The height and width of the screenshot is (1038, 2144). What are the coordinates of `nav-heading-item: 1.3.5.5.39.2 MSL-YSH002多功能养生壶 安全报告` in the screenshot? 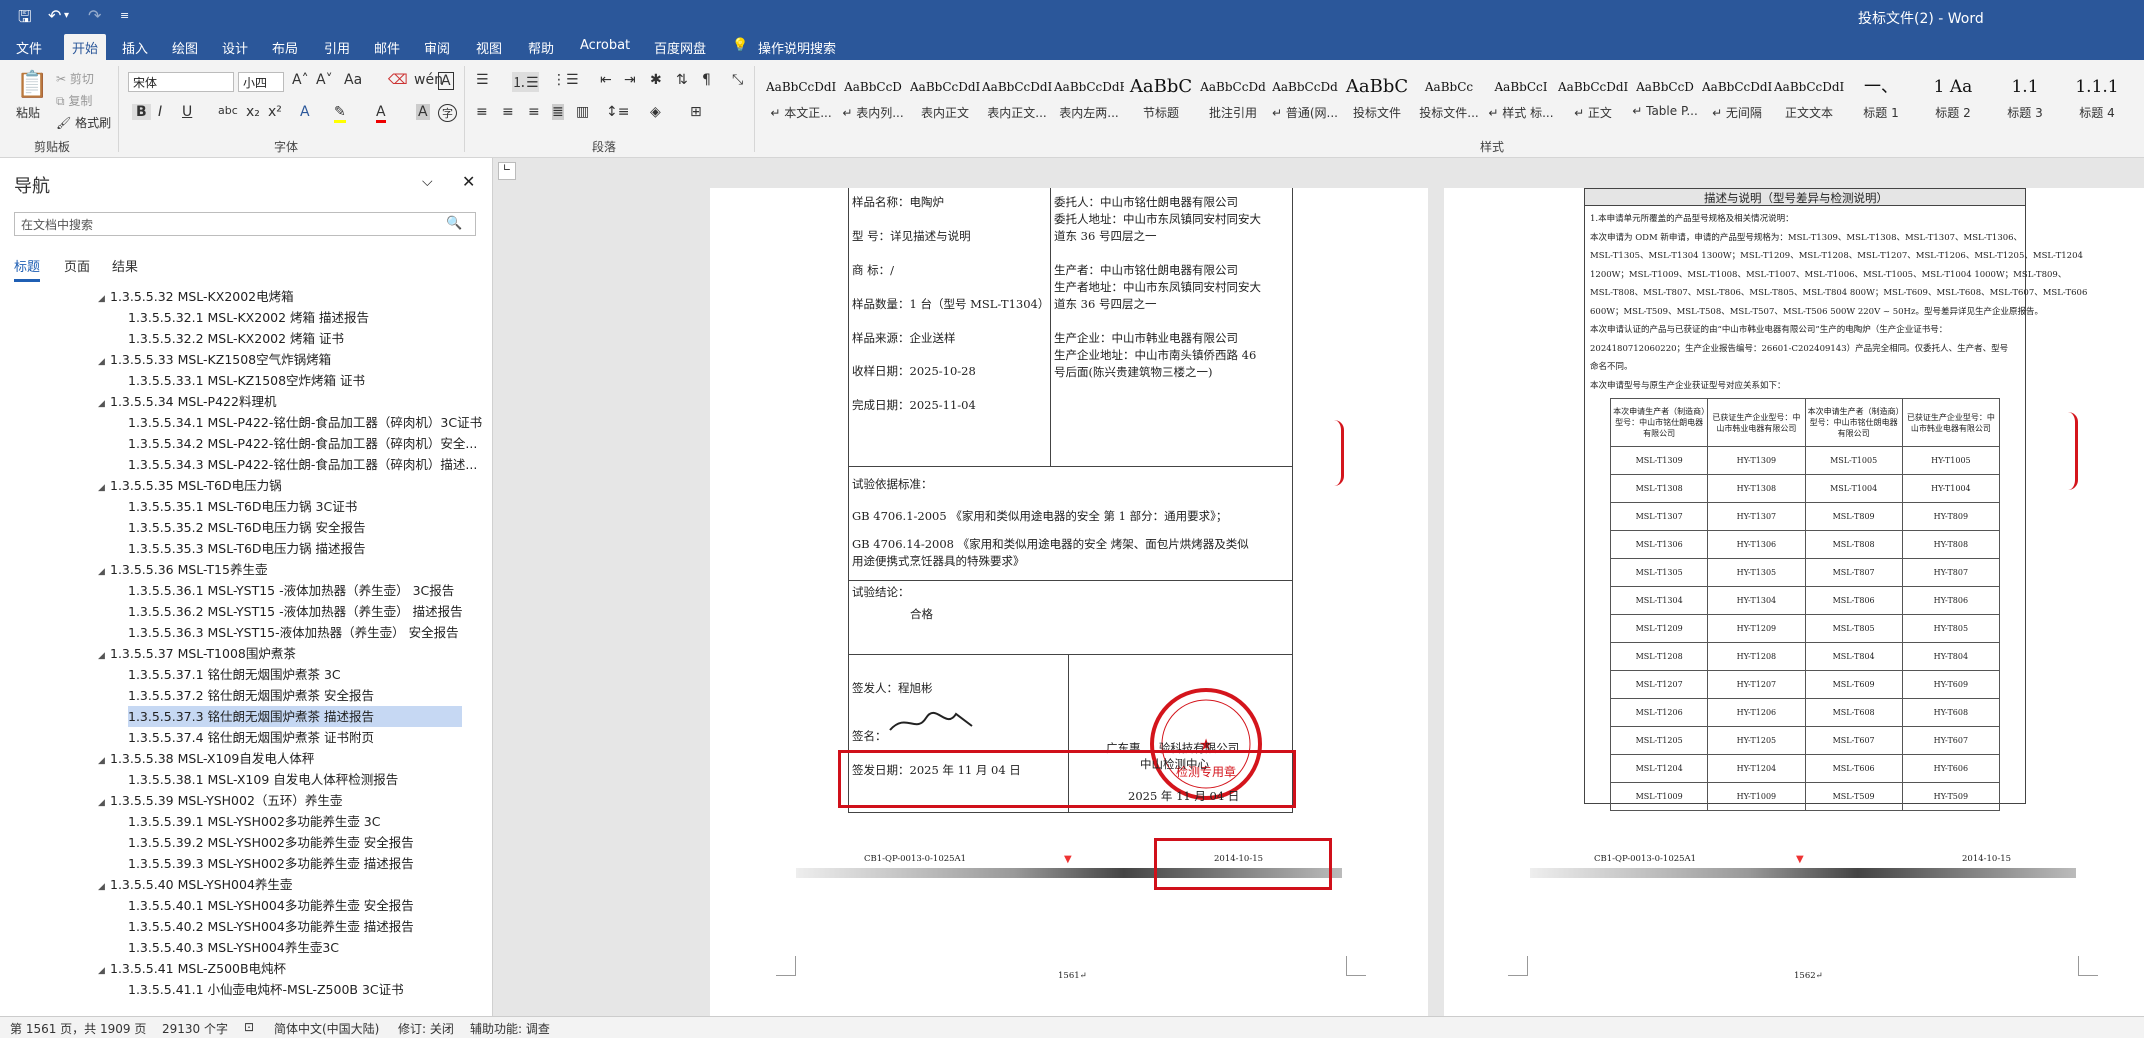 It's located at (318, 842).